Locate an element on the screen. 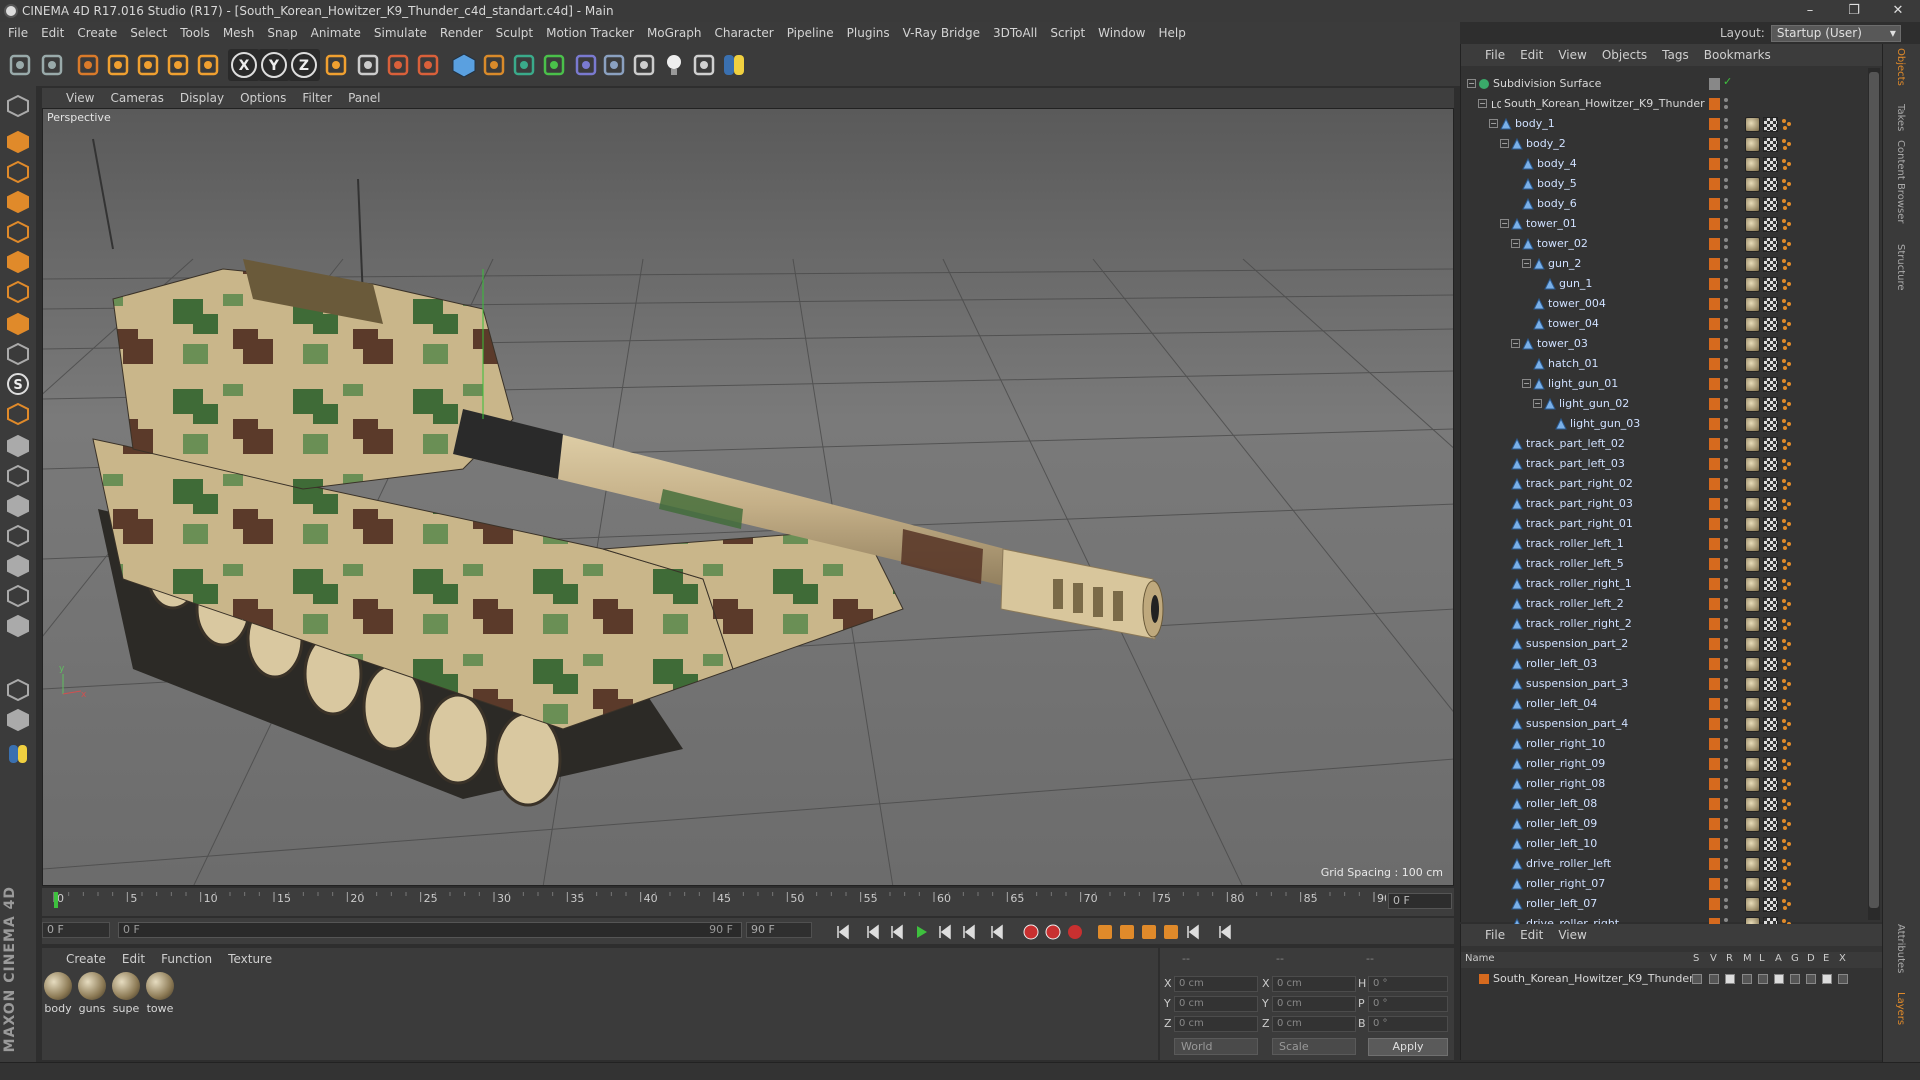 The height and width of the screenshot is (1080, 1920). object-name: track_part_right_02 is located at coordinates (1579, 483).